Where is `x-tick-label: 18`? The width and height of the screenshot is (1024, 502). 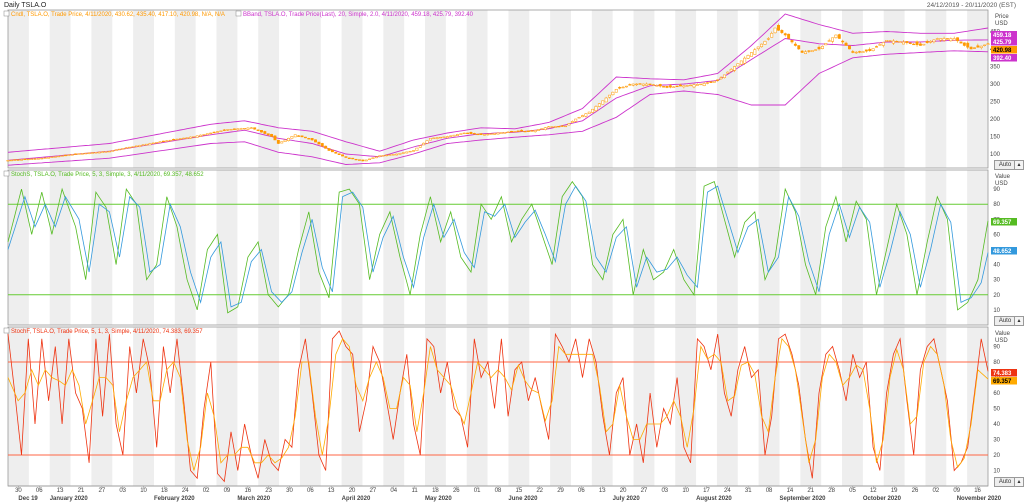 x-tick-label: 18 is located at coordinates (164, 491).